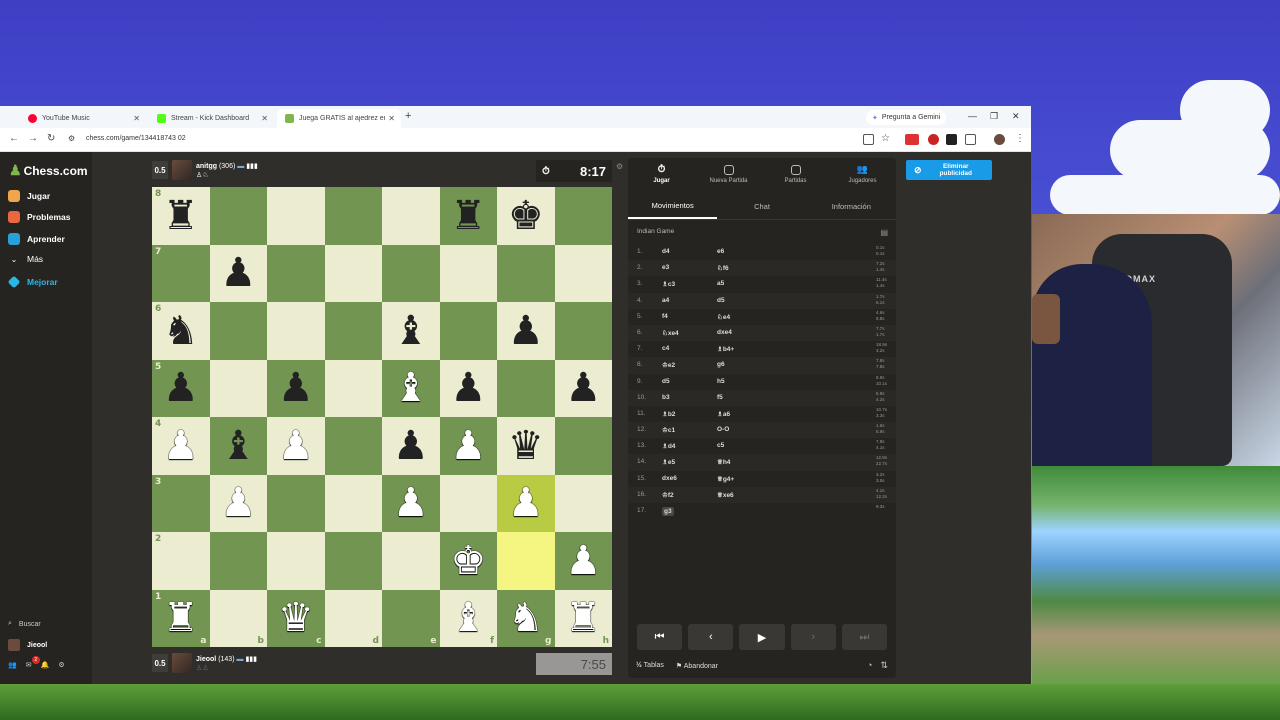 The height and width of the screenshot is (720, 1280). I want to click on white-move: e3, so click(665, 267).